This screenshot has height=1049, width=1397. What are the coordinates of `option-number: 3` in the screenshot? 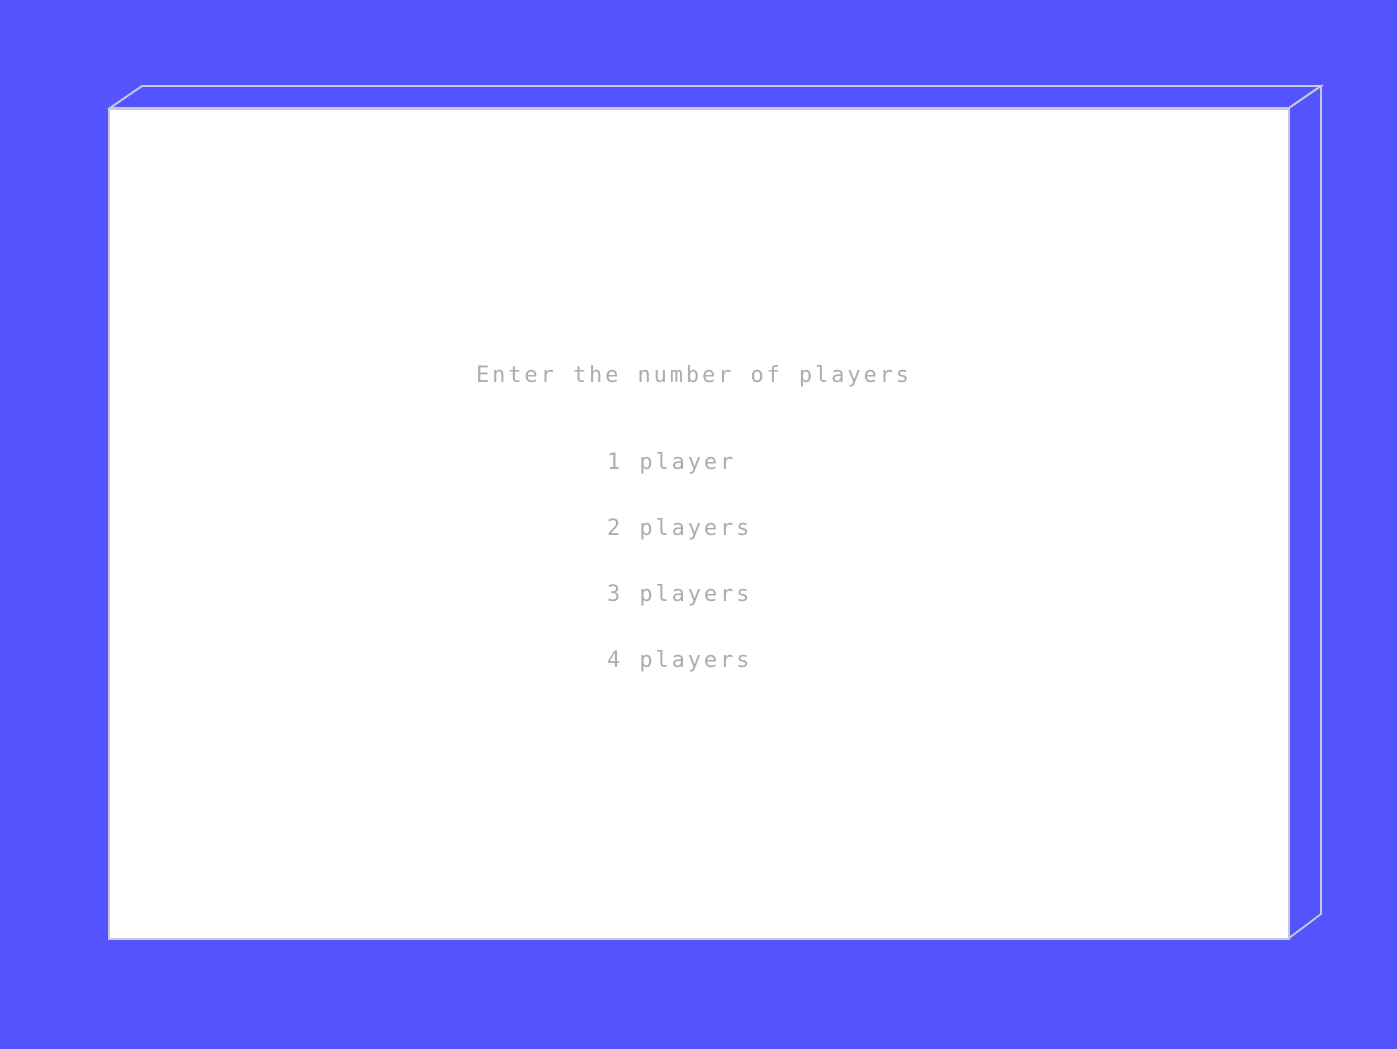 It's located at (615, 594).